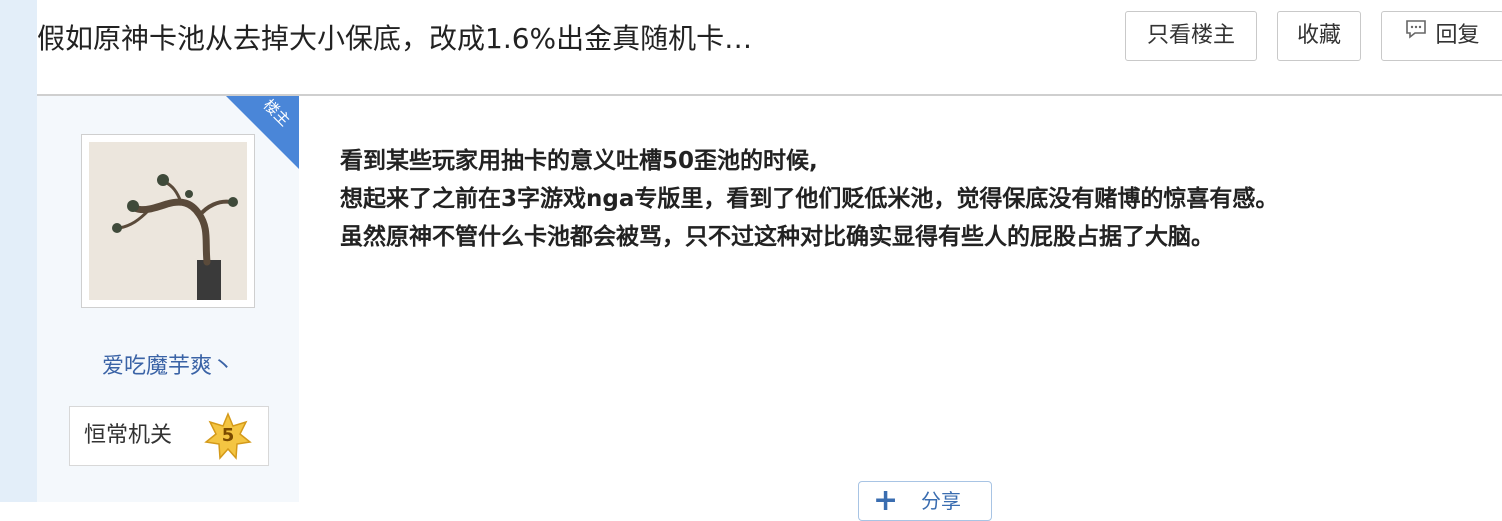  I want to click on level-number: 5, so click(228, 435).